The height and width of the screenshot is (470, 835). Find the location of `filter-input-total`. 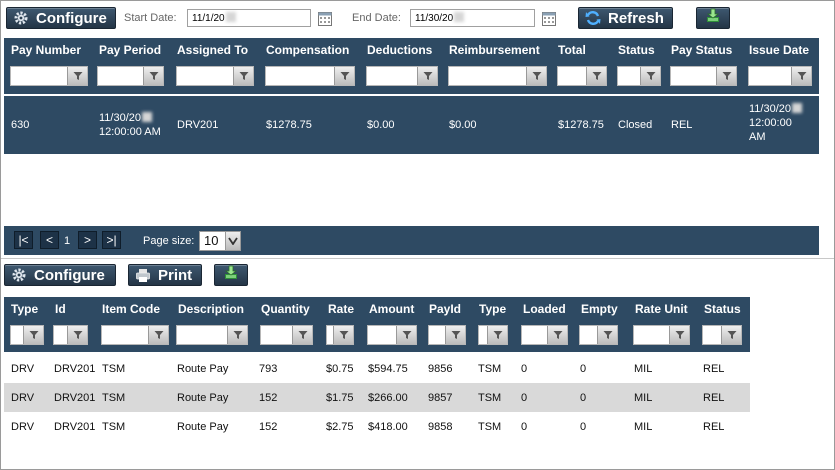

filter-input-total is located at coordinates (582, 76).